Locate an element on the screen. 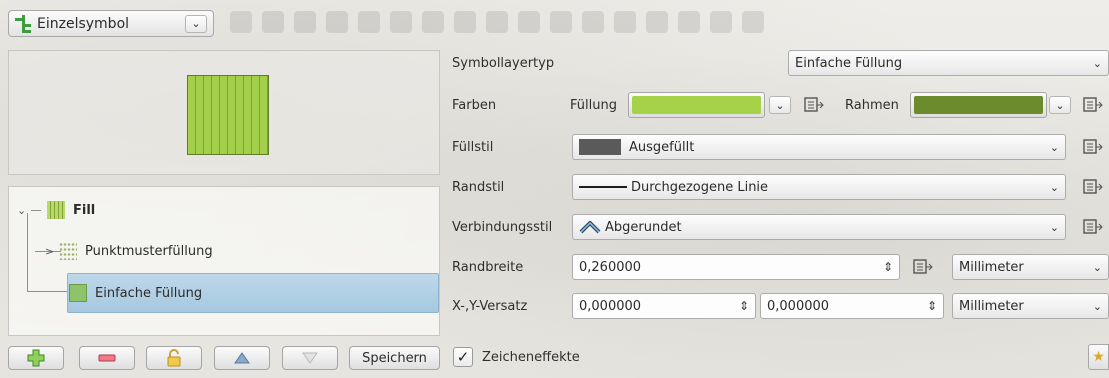 This screenshot has width=1109, height=378. tree-item-simple-fill: Einfache Füllung is located at coordinates (135, 293).